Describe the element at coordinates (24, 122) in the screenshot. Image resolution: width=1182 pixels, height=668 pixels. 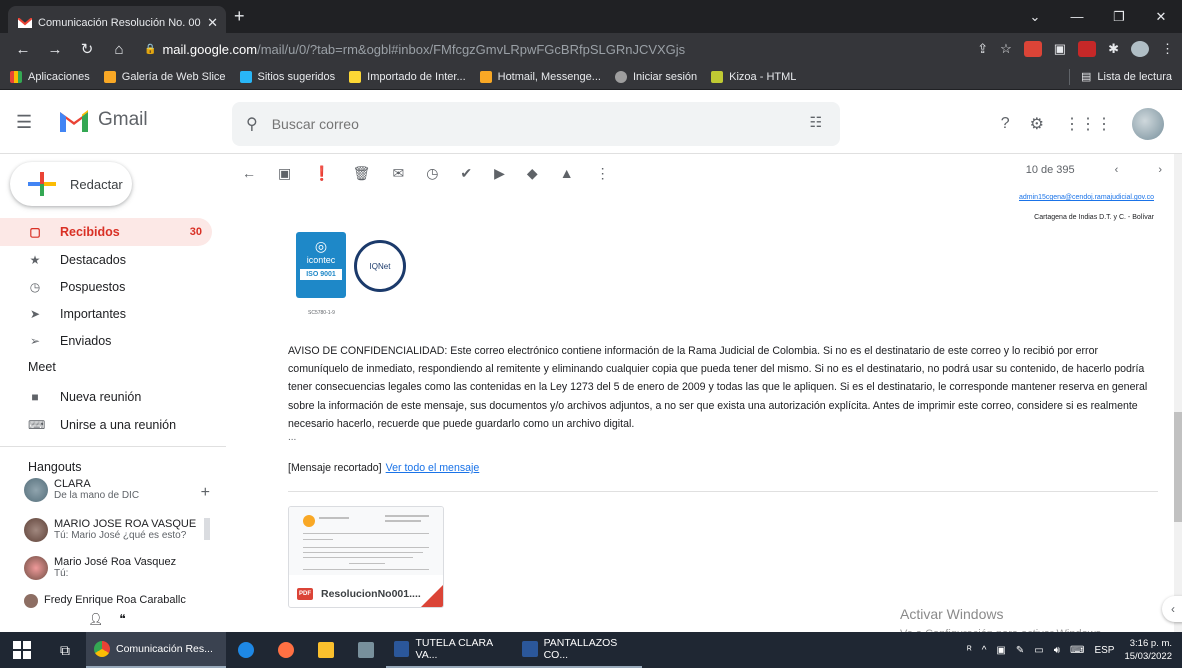
I see `main-menu-icon: ☰` at that location.